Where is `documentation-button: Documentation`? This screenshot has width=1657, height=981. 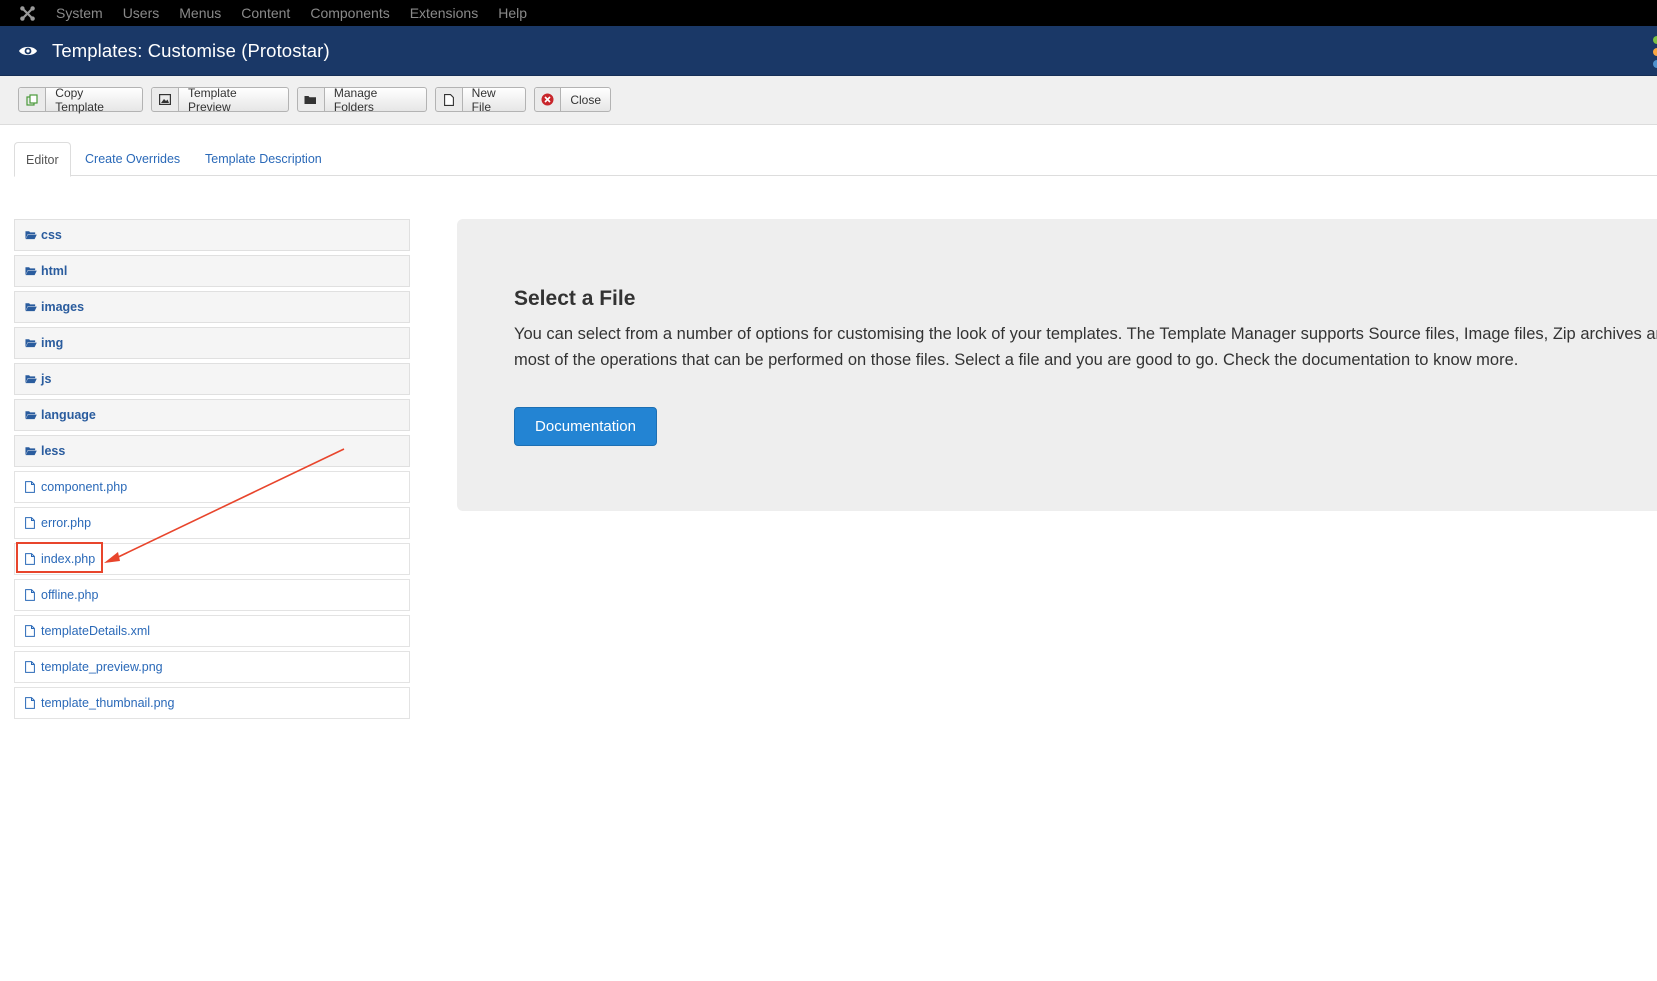
documentation-button: Documentation is located at coordinates (585, 426).